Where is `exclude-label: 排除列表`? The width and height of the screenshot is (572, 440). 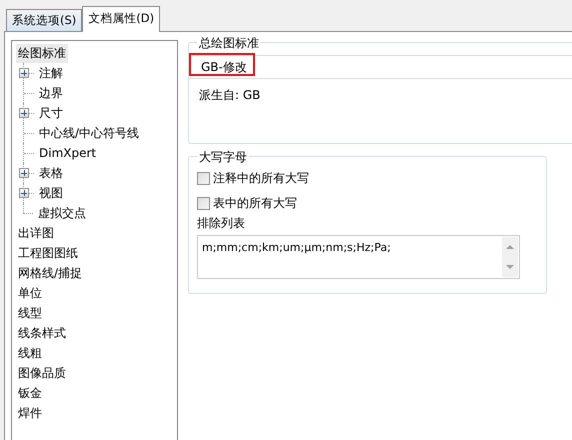
exclude-label: 排除列表 is located at coordinates (221, 223).